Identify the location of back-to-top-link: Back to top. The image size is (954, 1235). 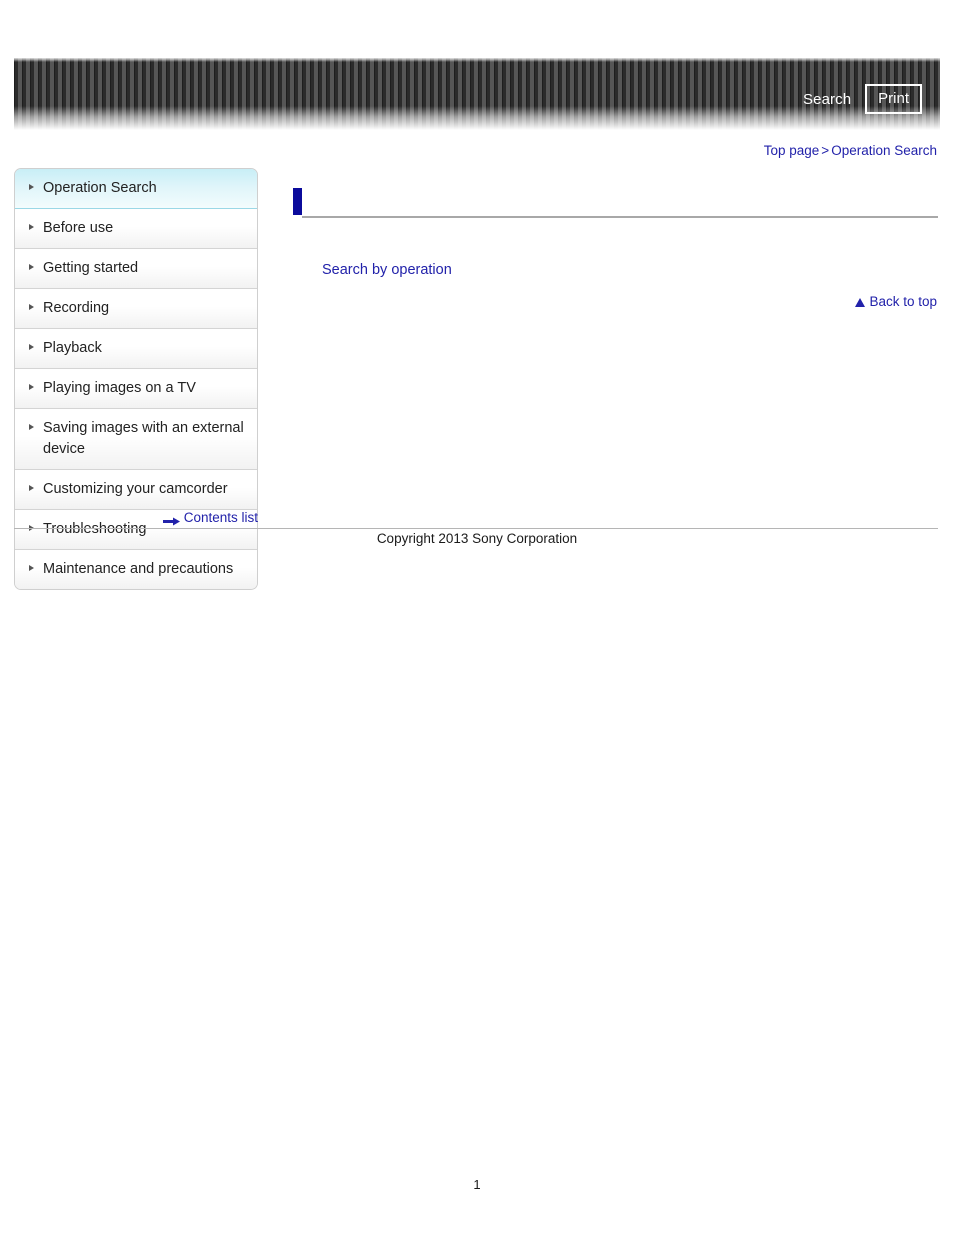
(896, 301).